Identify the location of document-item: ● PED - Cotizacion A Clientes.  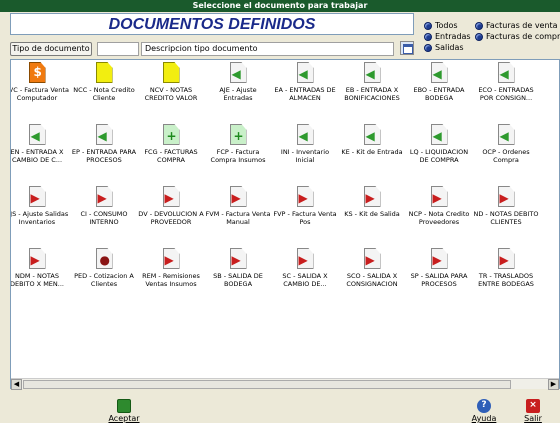
(104, 268).